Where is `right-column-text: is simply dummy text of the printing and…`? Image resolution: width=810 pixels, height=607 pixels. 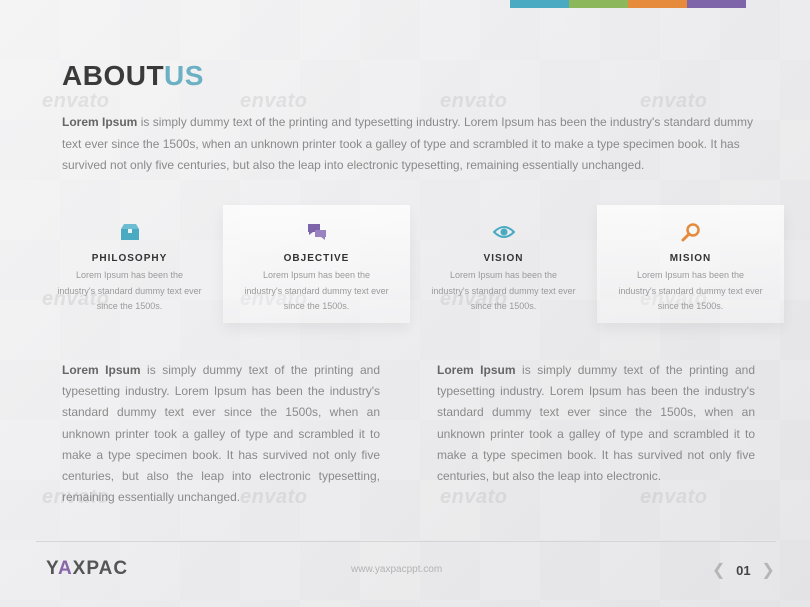
right-column-text: is simply dummy text of the printing and… is located at coordinates (596, 423).